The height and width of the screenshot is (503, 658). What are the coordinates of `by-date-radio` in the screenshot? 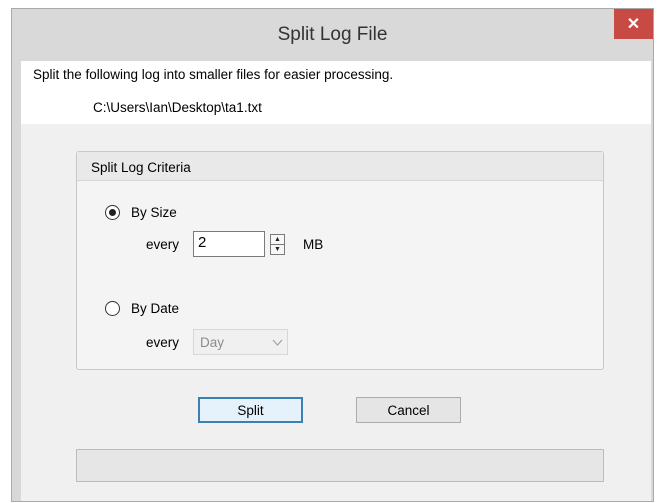 It's located at (112, 308).